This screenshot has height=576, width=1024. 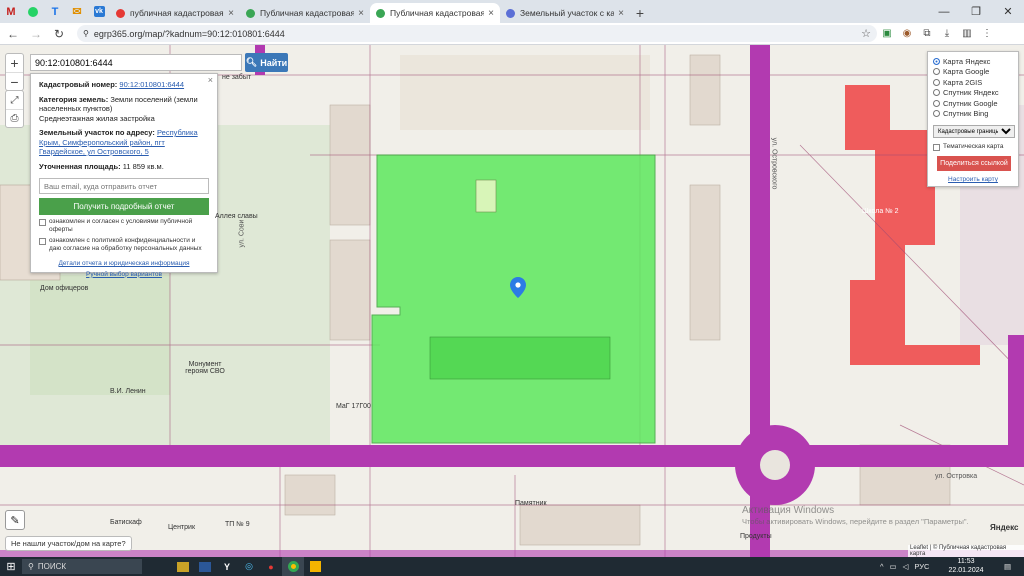 What do you see at coordinates (82, 566) in the screenshot?
I see `taskbar-search: ⚲ ПОИСК` at bounding box center [82, 566].